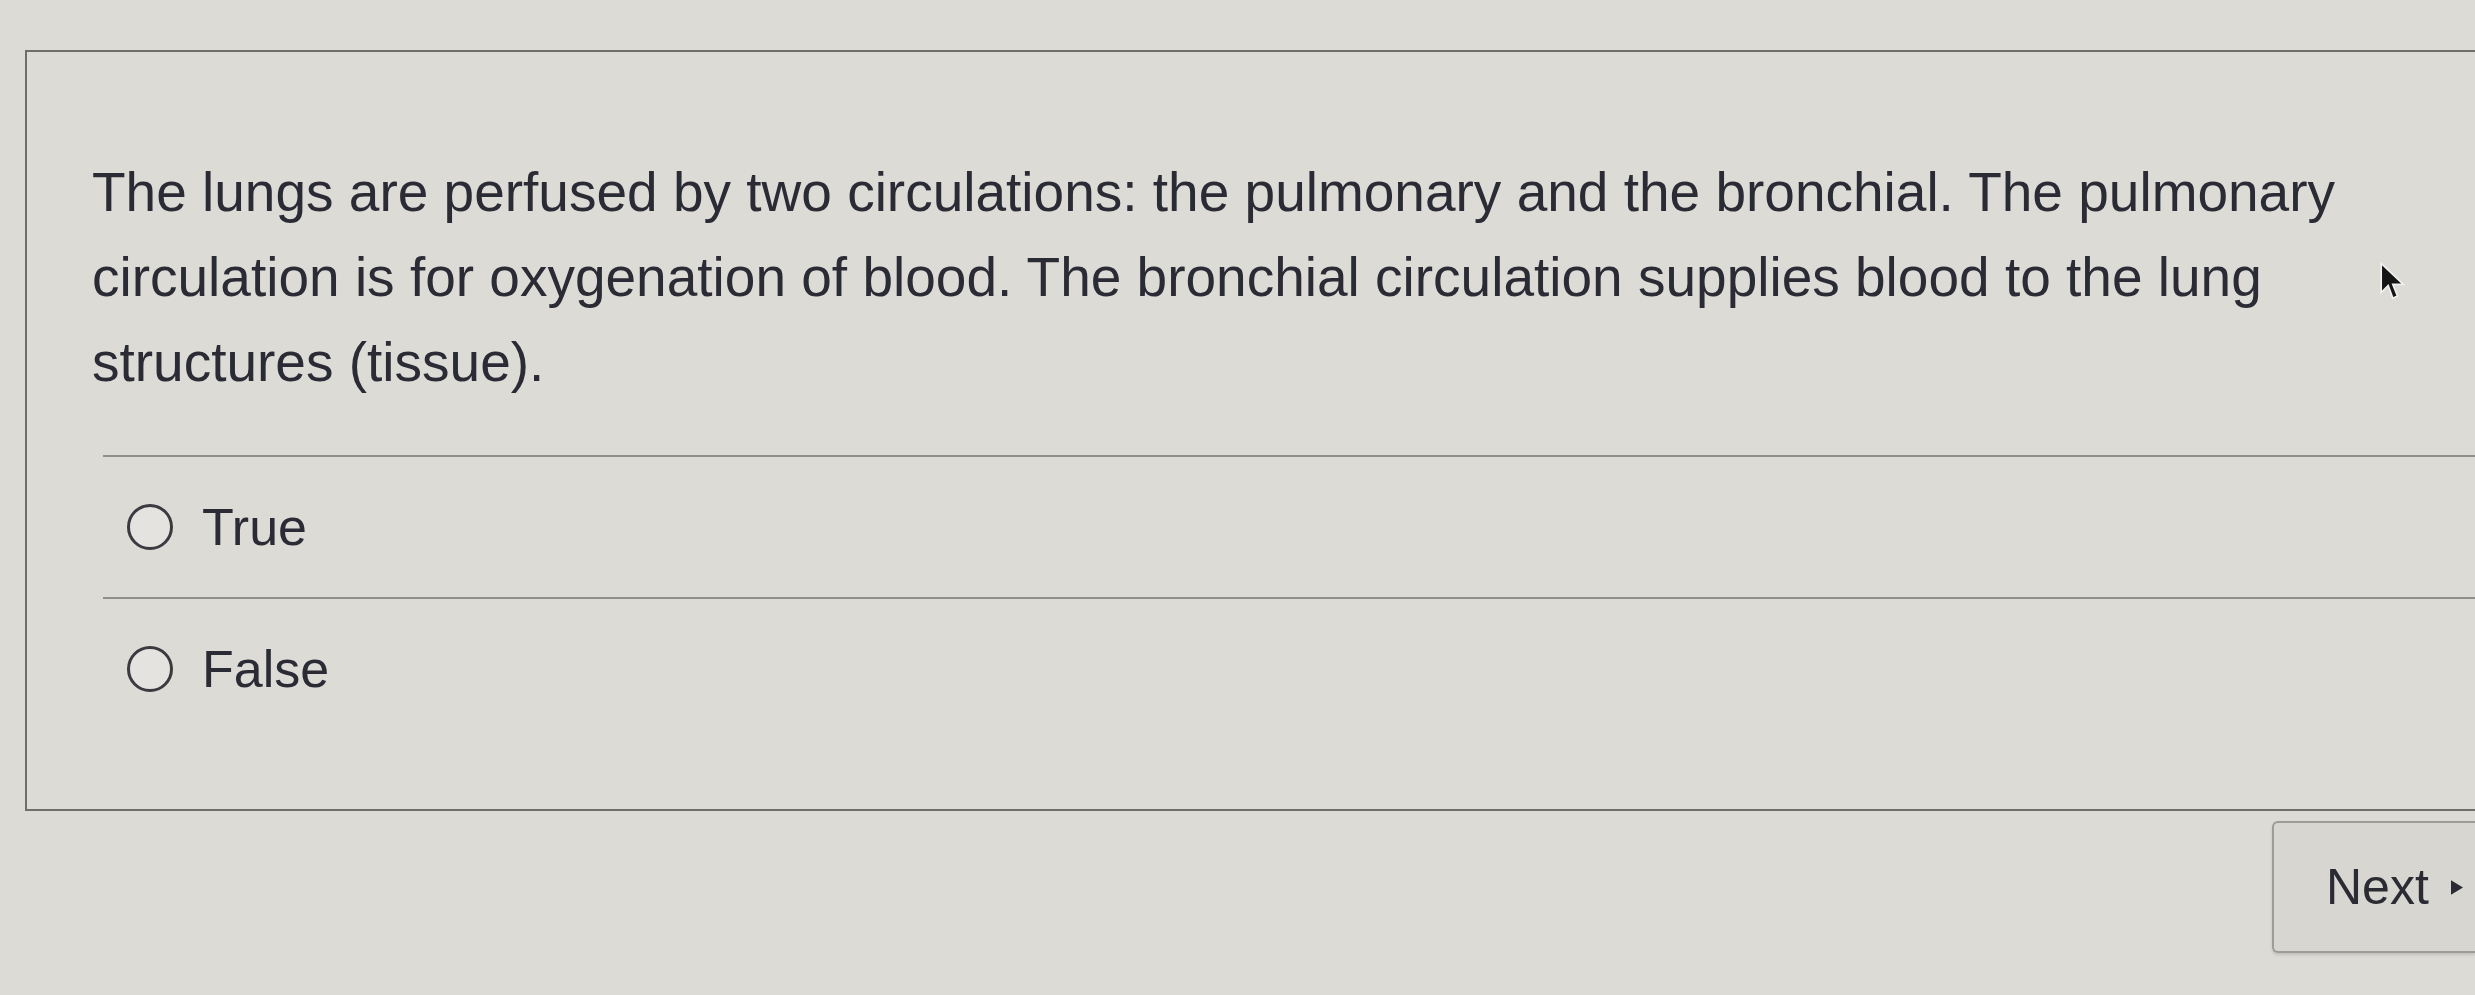 The height and width of the screenshot is (995, 2475). I want to click on option-label: False, so click(266, 669).